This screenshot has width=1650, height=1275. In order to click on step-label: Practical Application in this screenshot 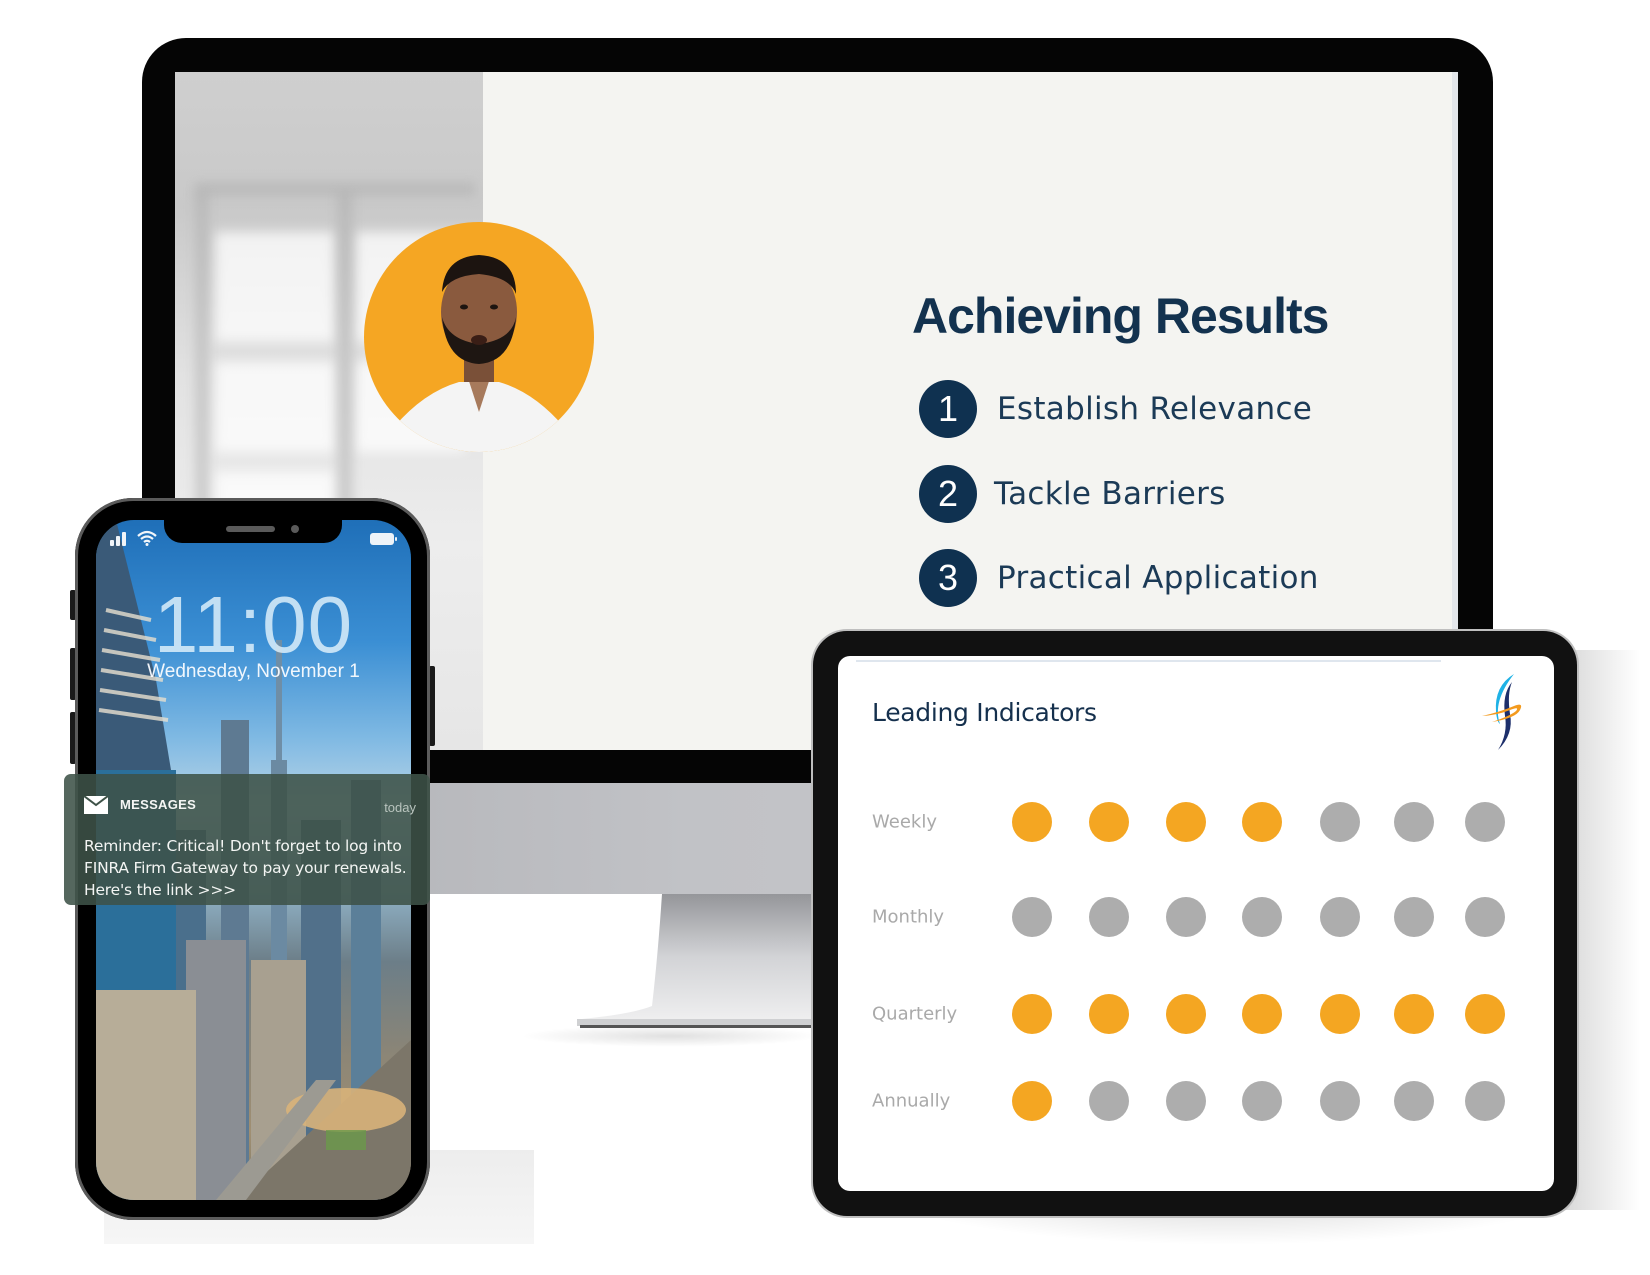, I will do `click(1158, 578)`.